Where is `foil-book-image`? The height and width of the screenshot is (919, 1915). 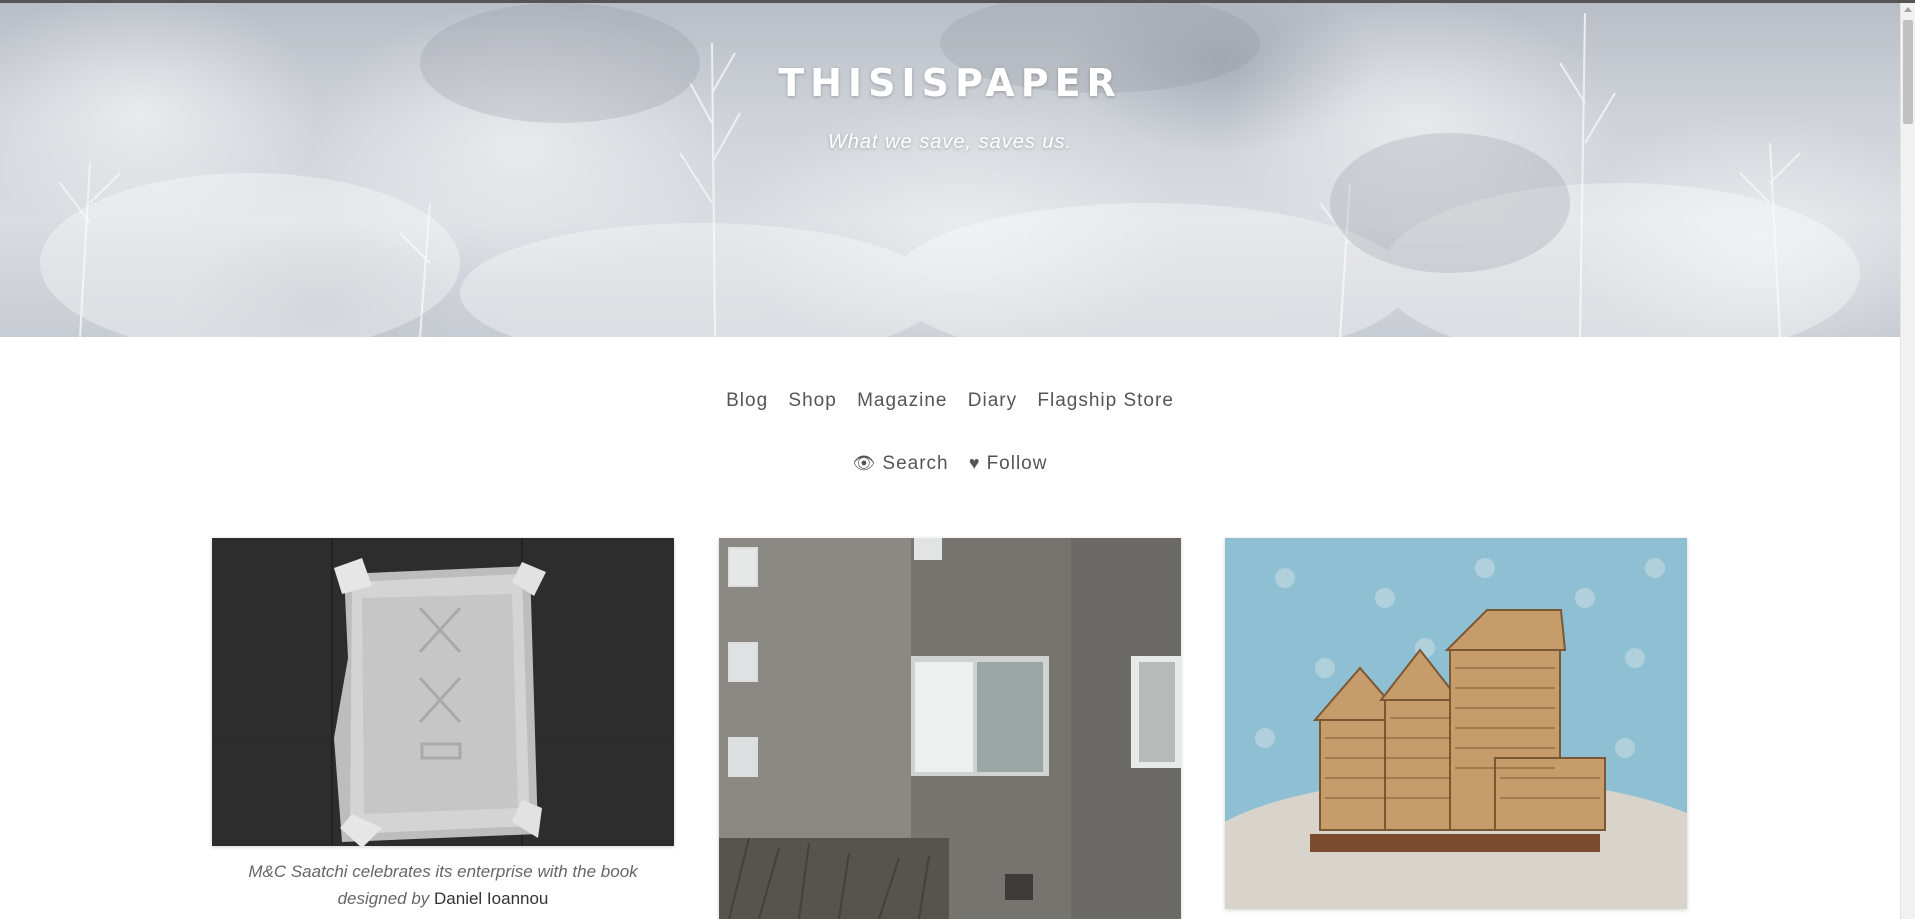
foil-book-image is located at coordinates (443, 692).